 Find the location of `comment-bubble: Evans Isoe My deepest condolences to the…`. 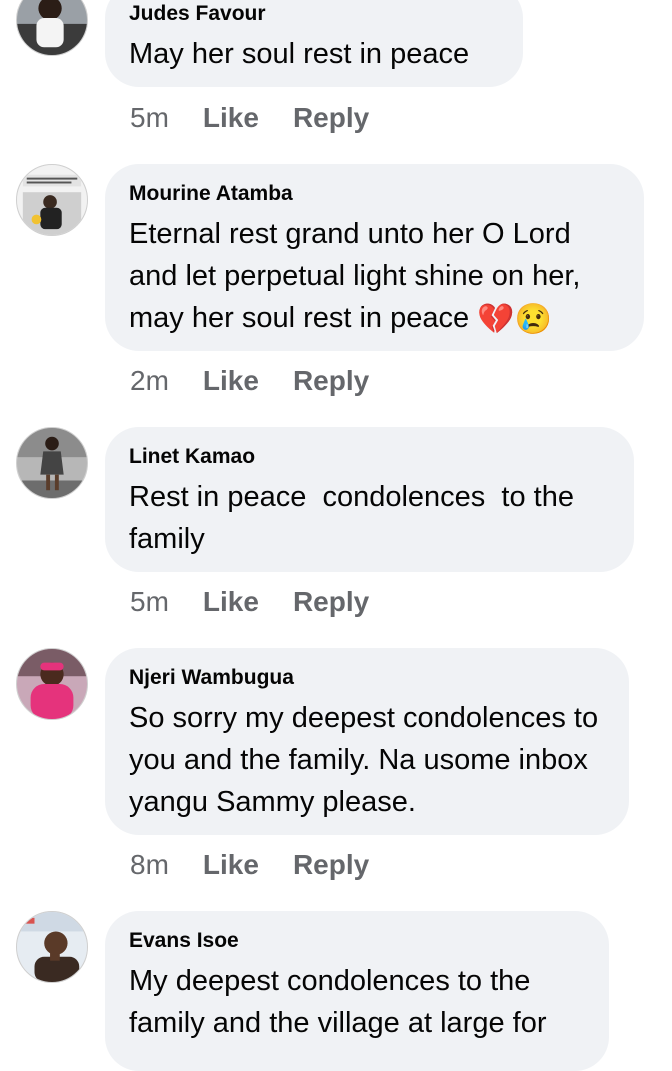

comment-bubble: Evans Isoe My deepest condolences to the… is located at coordinates (357, 991).